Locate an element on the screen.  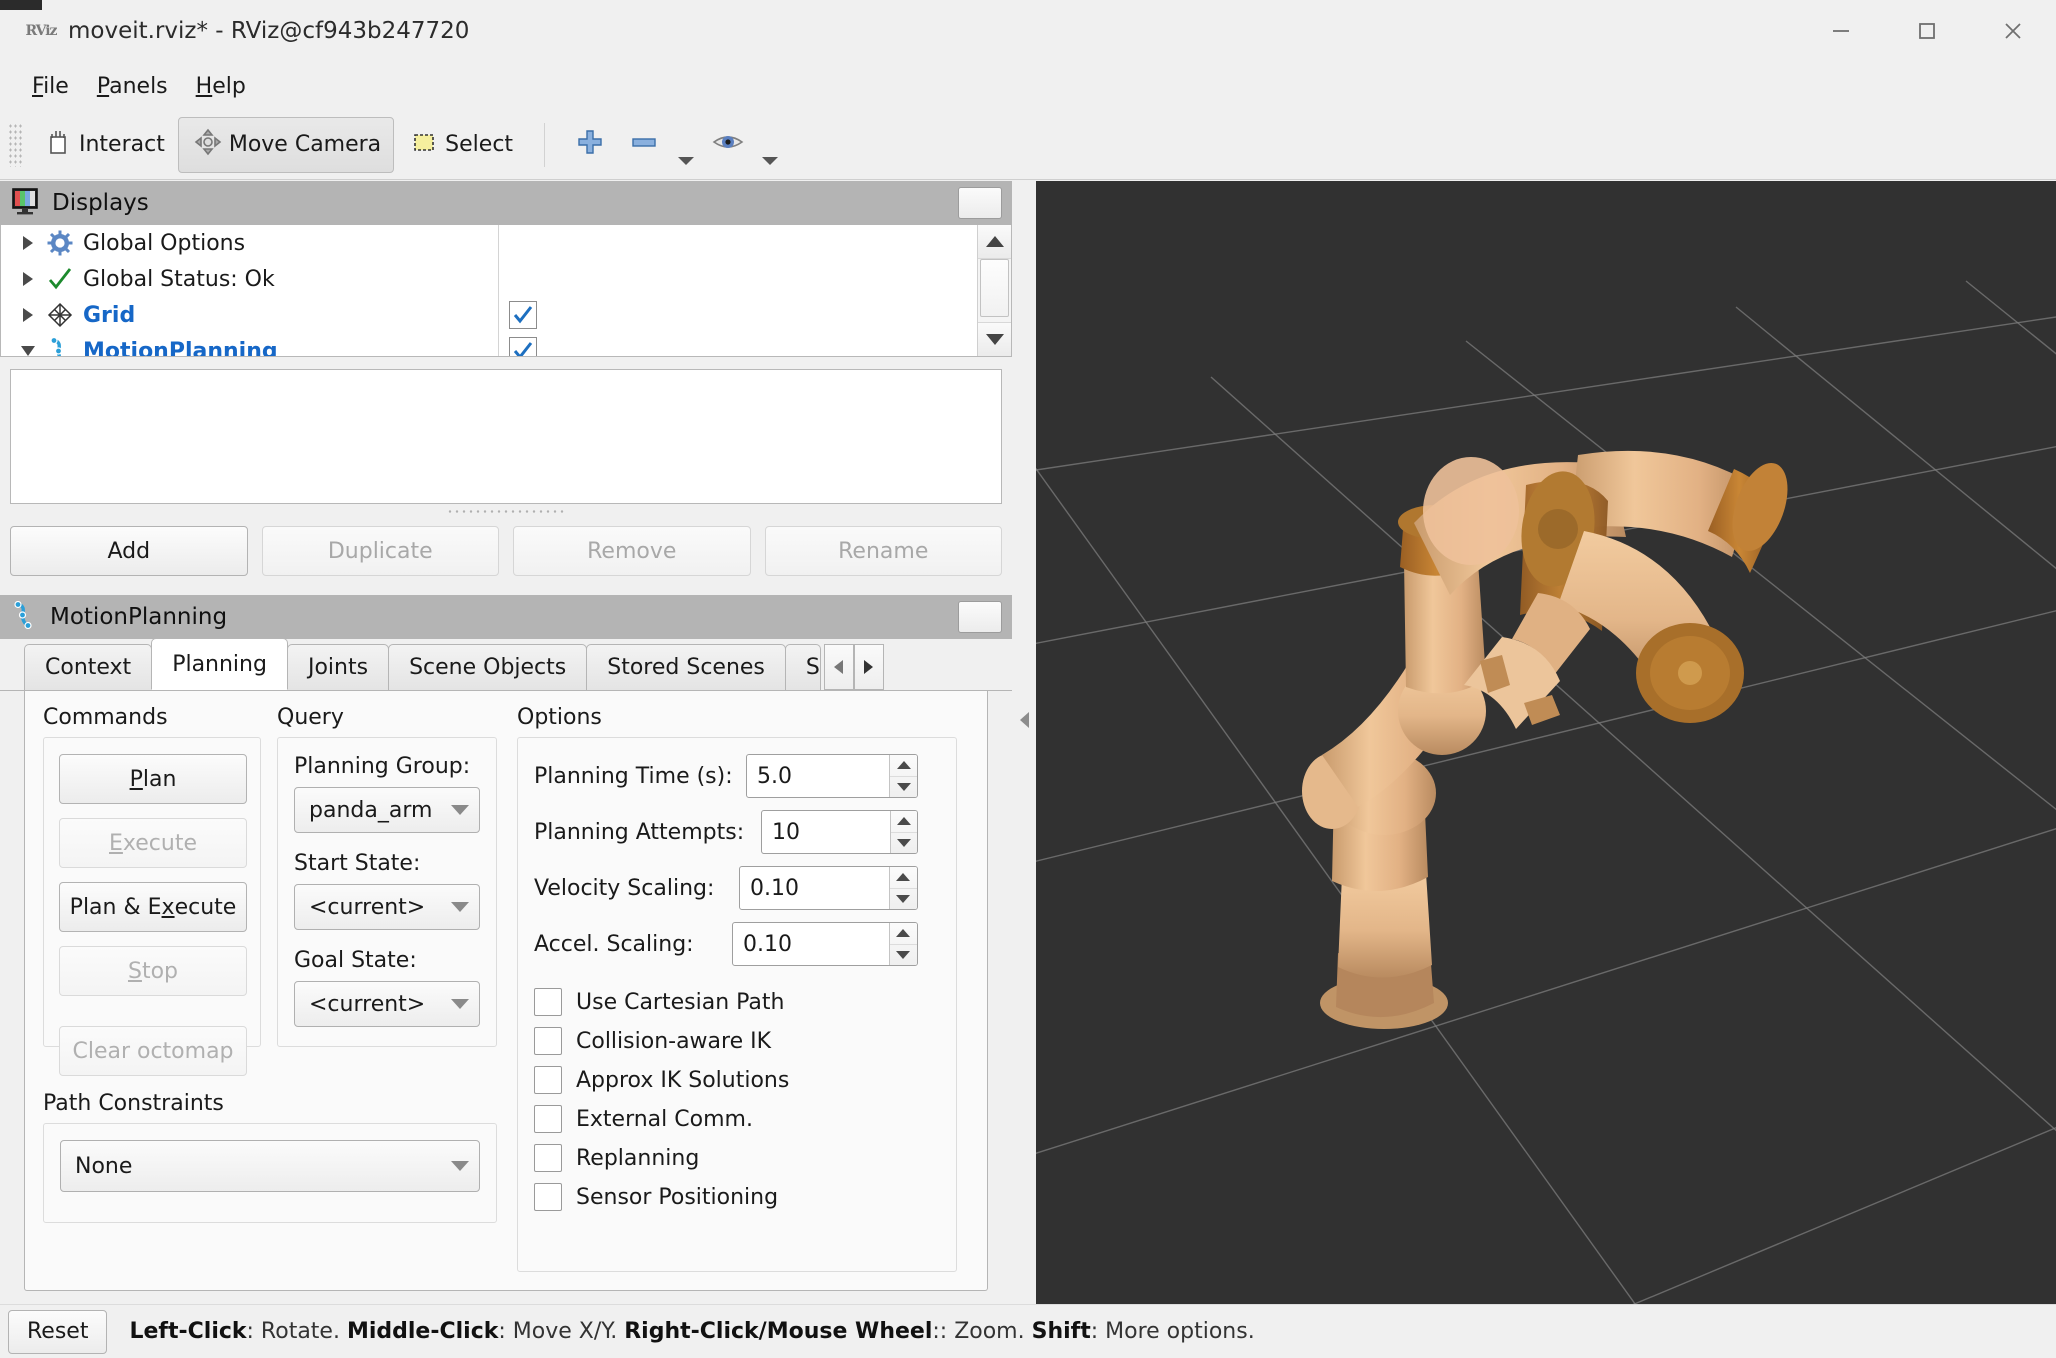
menu-help: Help is located at coordinates (221, 86).